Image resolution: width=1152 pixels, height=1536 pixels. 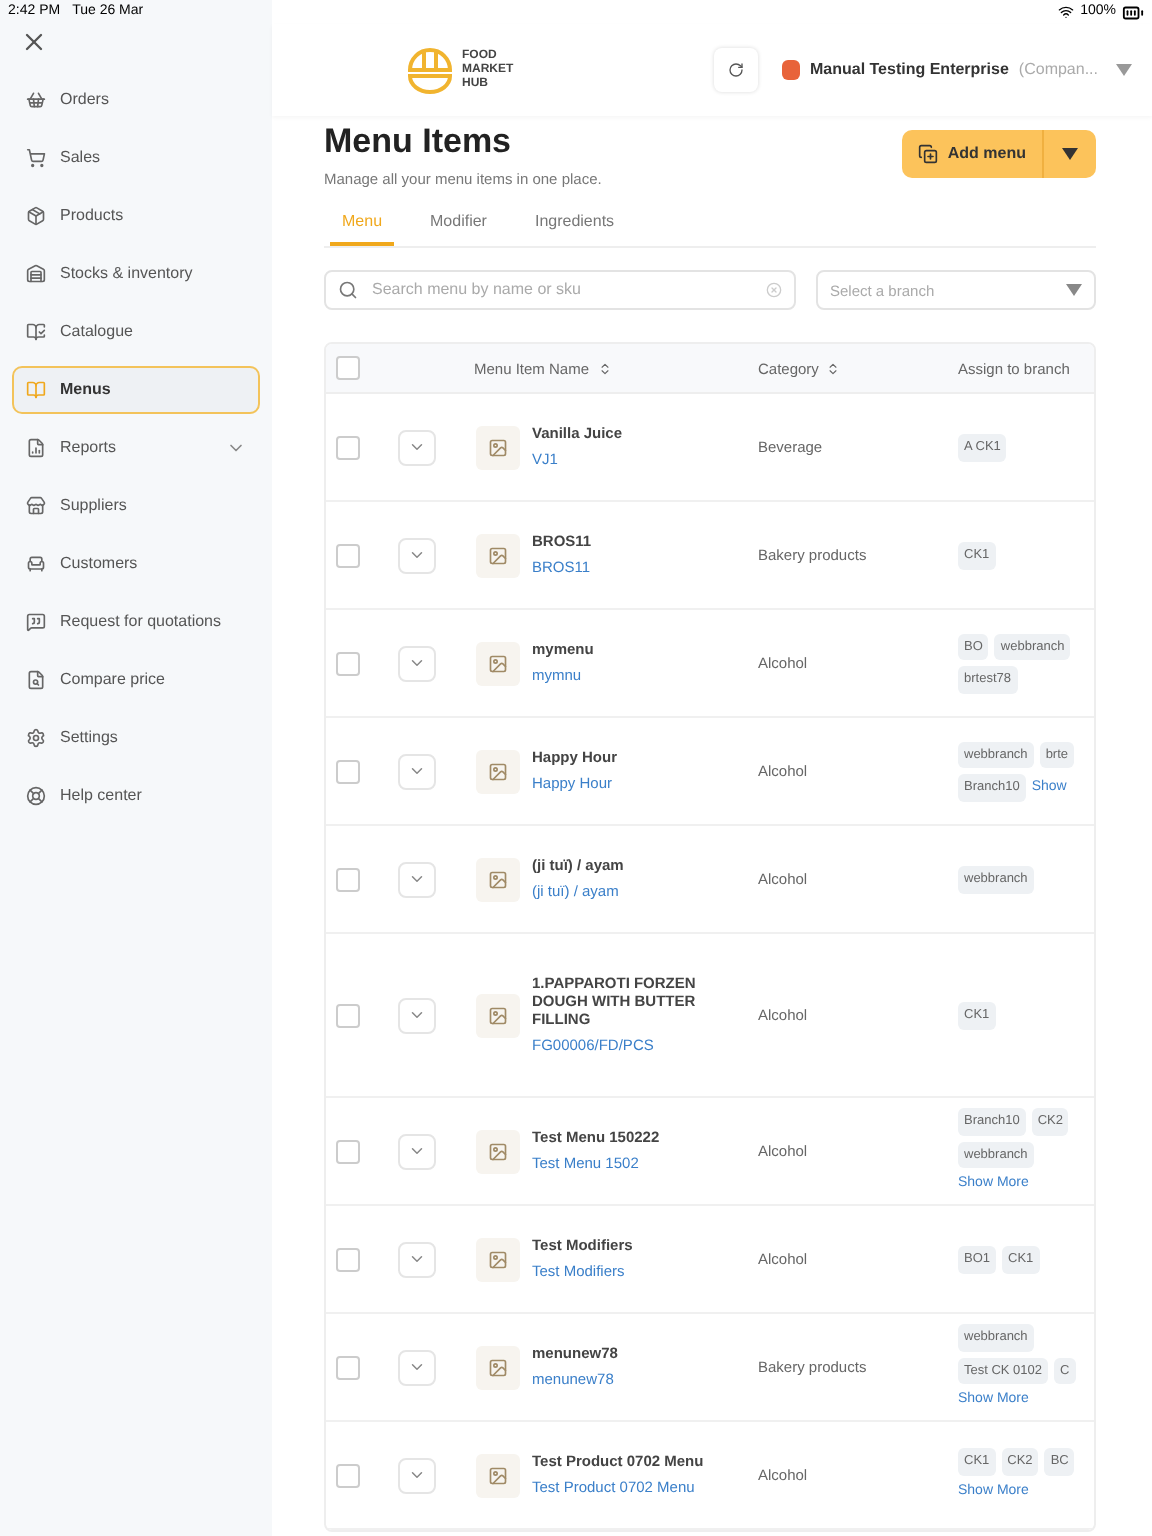 I want to click on tab: Ingredients, so click(x=574, y=228).